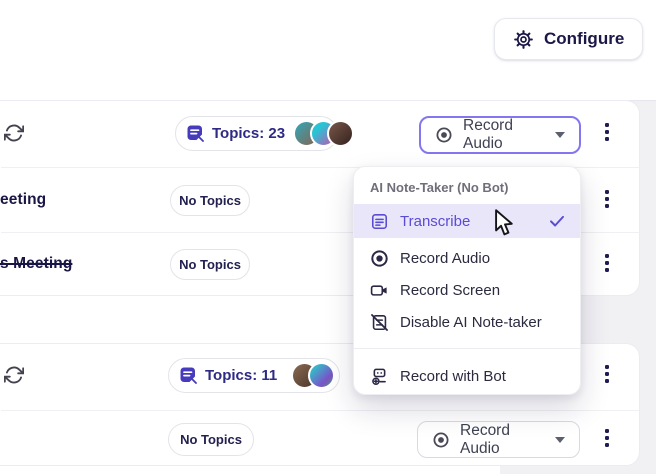 Image resolution: width=656 pixels, height=474 pixels. I want to click on menu-item-label: Record with Bot, so click(453, 376).